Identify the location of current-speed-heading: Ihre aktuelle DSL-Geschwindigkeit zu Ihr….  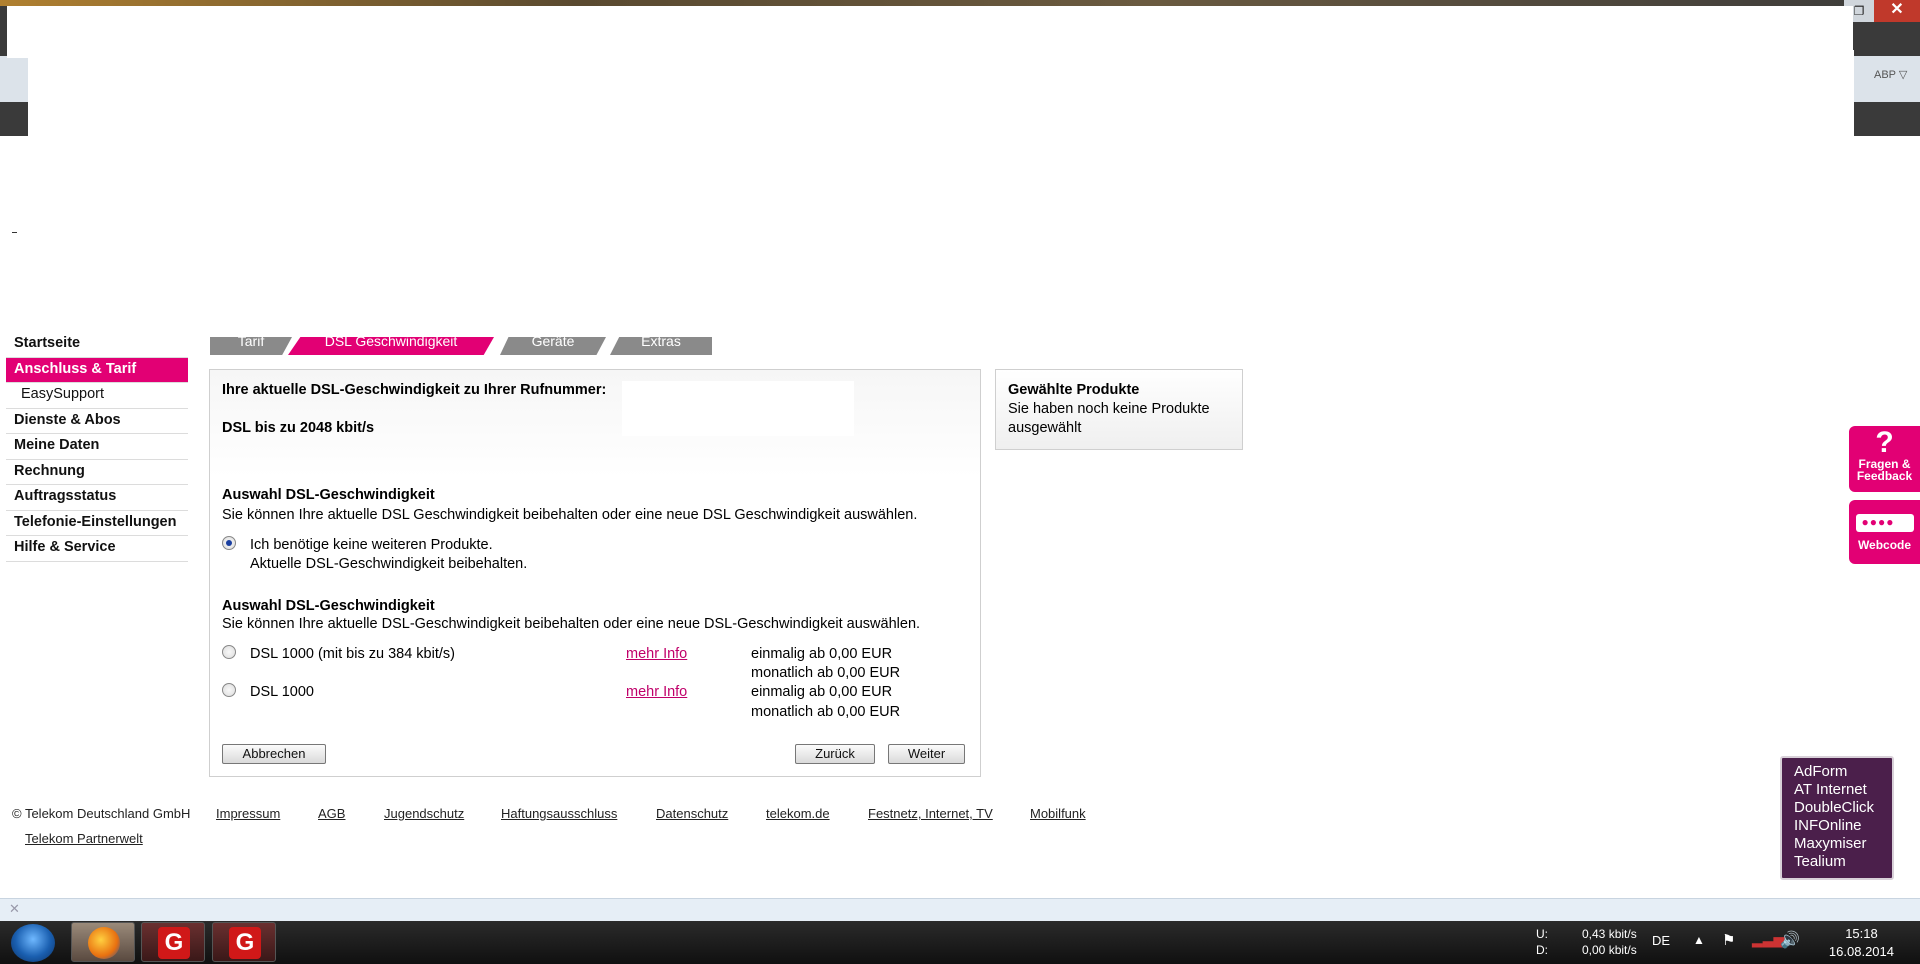
(414, 390).